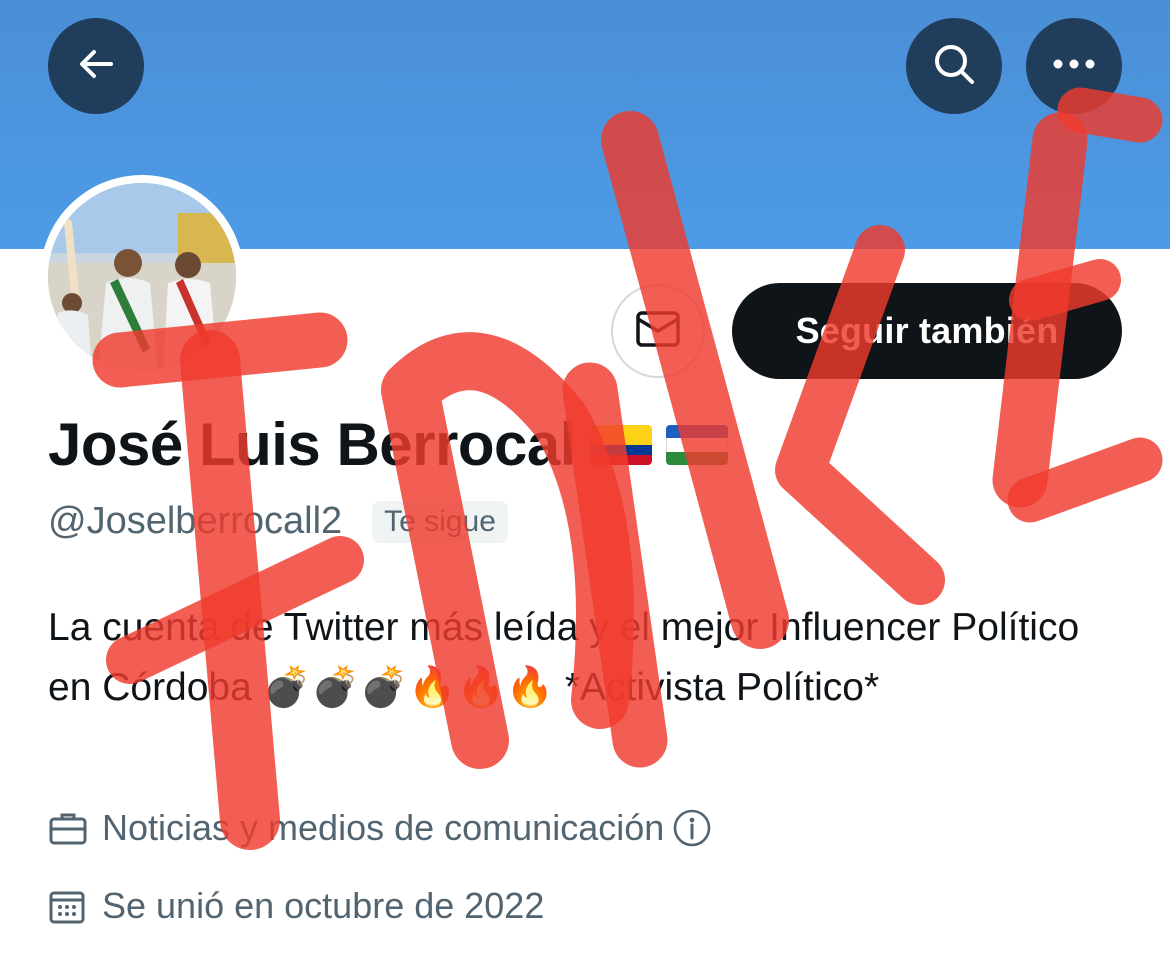 This screenshot has height=968, width=1170. I want to click on profile-category: Noticias y medios de comunicación, so click(380, 828).